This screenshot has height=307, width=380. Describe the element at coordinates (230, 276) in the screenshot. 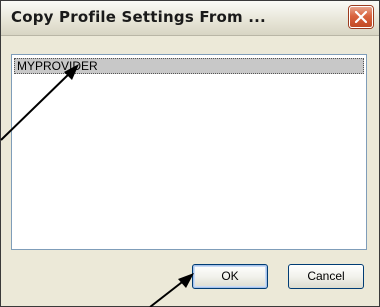

I see `ok-button: OK` at that location.